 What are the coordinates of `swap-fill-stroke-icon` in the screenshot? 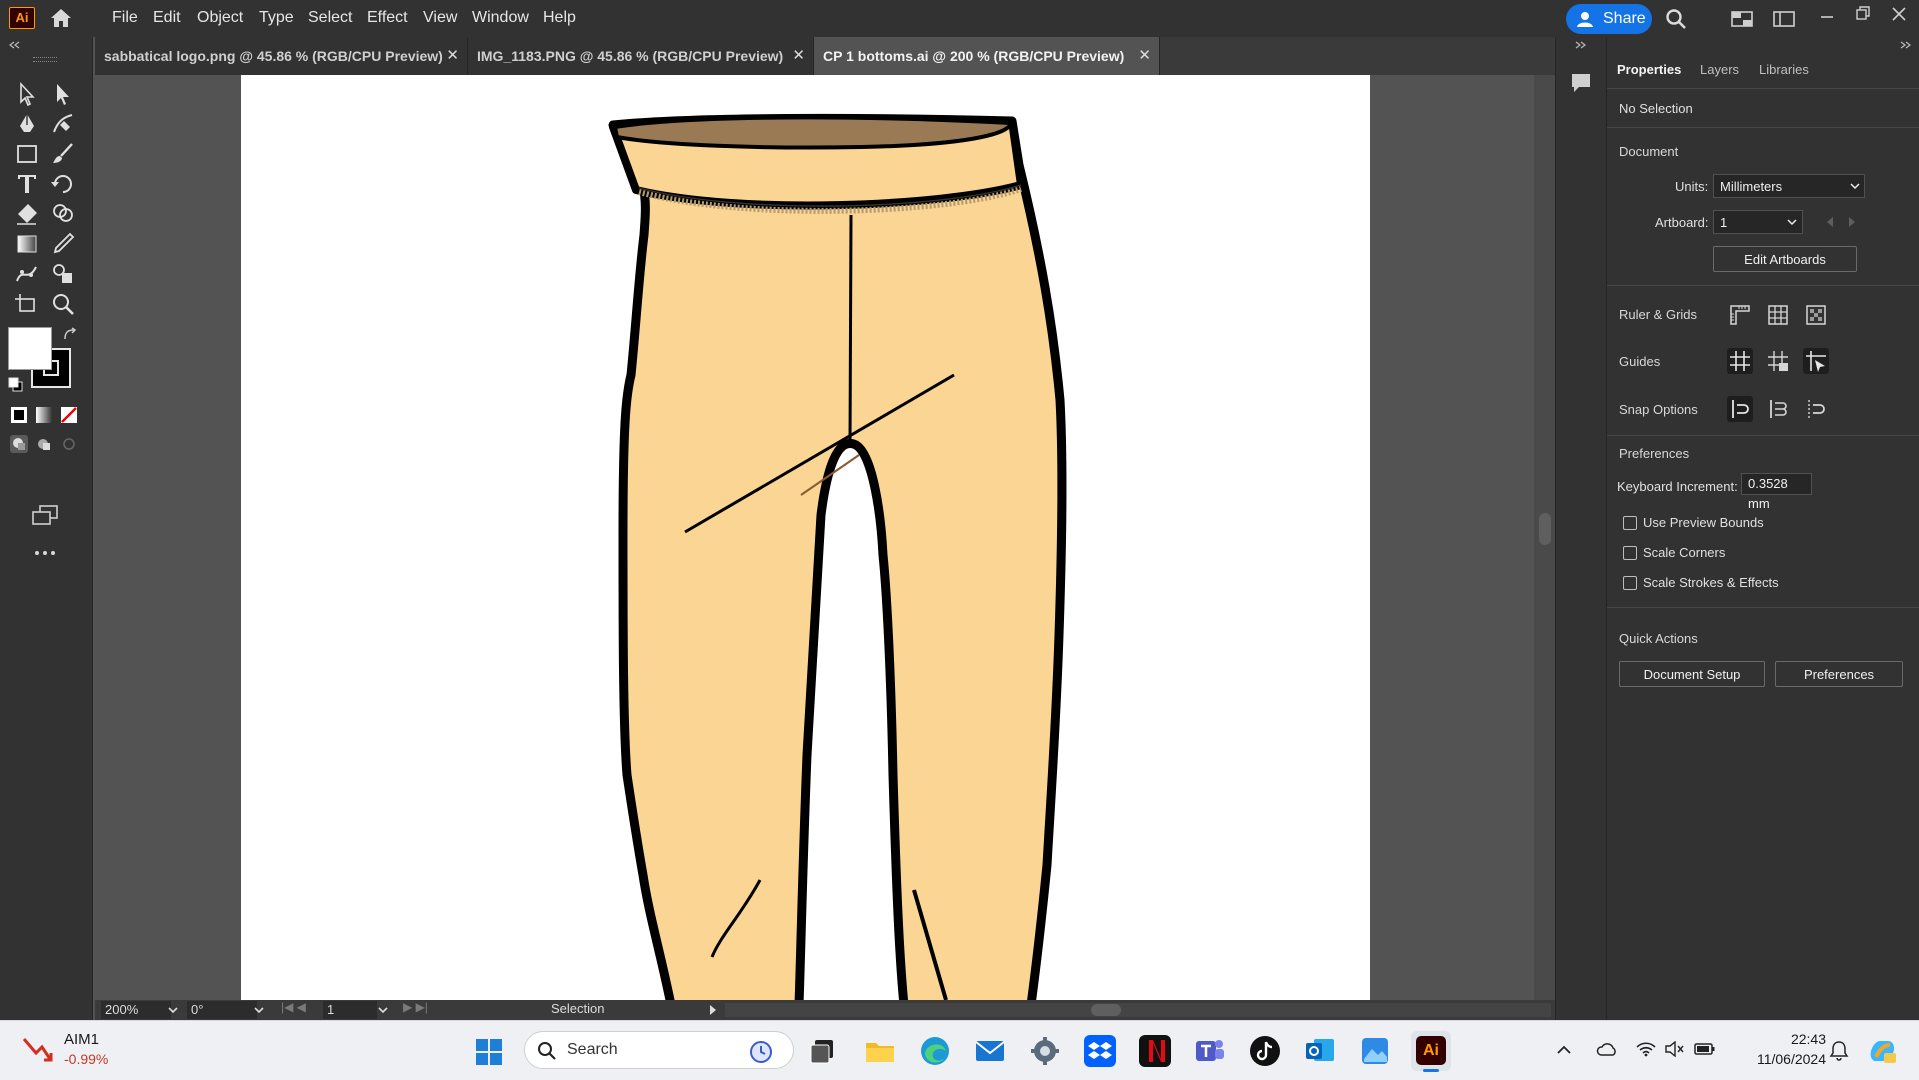 It's located at (70, 335).